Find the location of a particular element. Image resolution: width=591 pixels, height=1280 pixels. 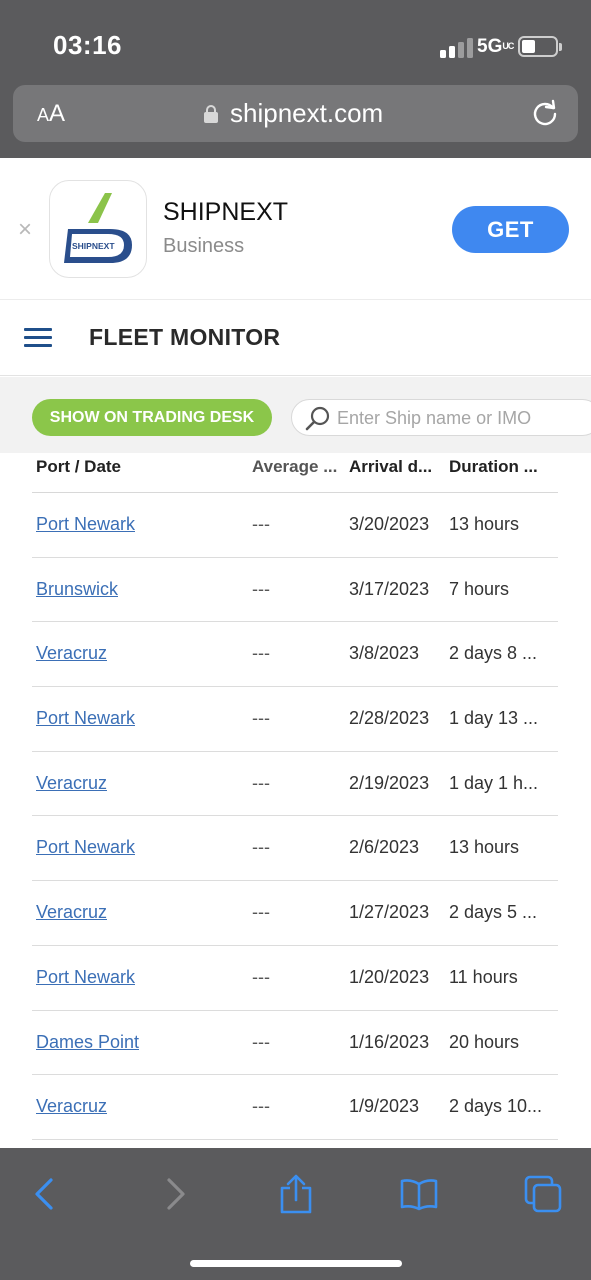

search-placeholder: Enter Ship name or IMO is located at coordinates (434, 418).